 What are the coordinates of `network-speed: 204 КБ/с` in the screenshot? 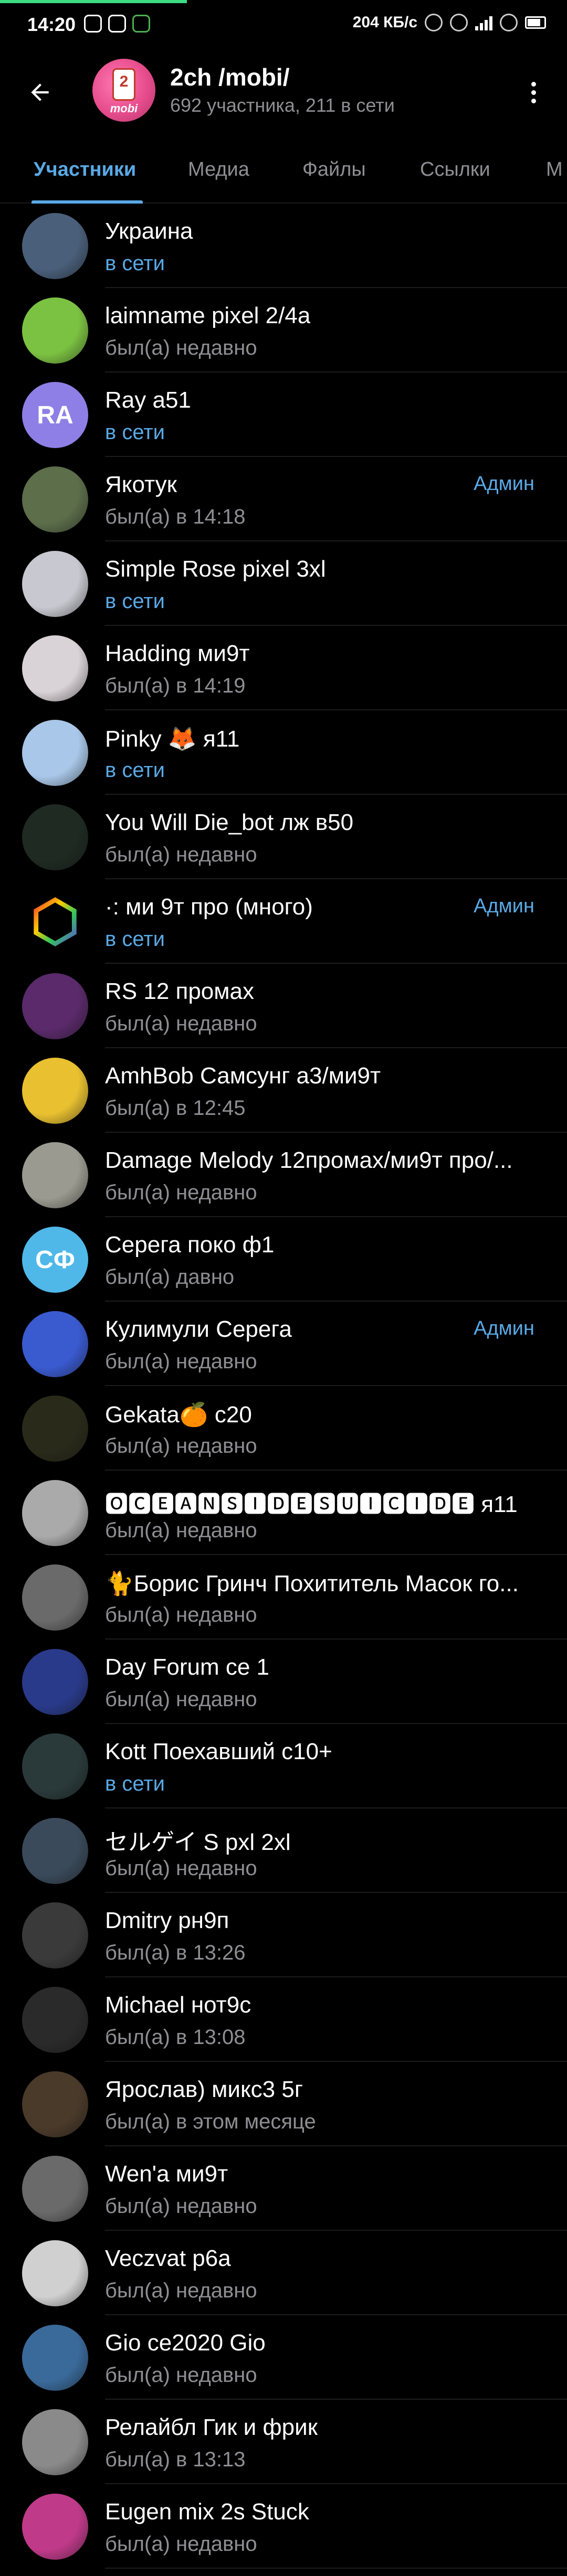 It's located at (384, 22).